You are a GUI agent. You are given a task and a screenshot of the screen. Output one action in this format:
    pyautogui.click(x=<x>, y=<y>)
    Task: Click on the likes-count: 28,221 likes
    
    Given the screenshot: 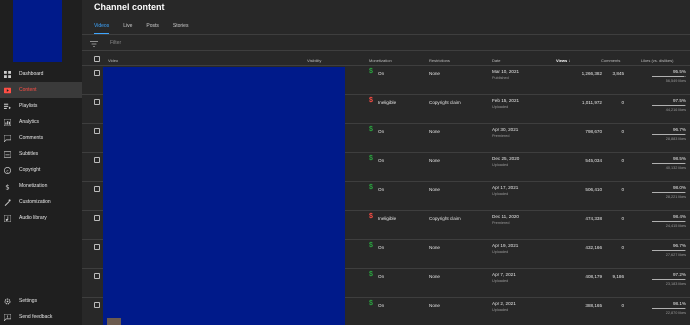 What is the action you would take?
    pyautogui.click(x=675, y=197)
    